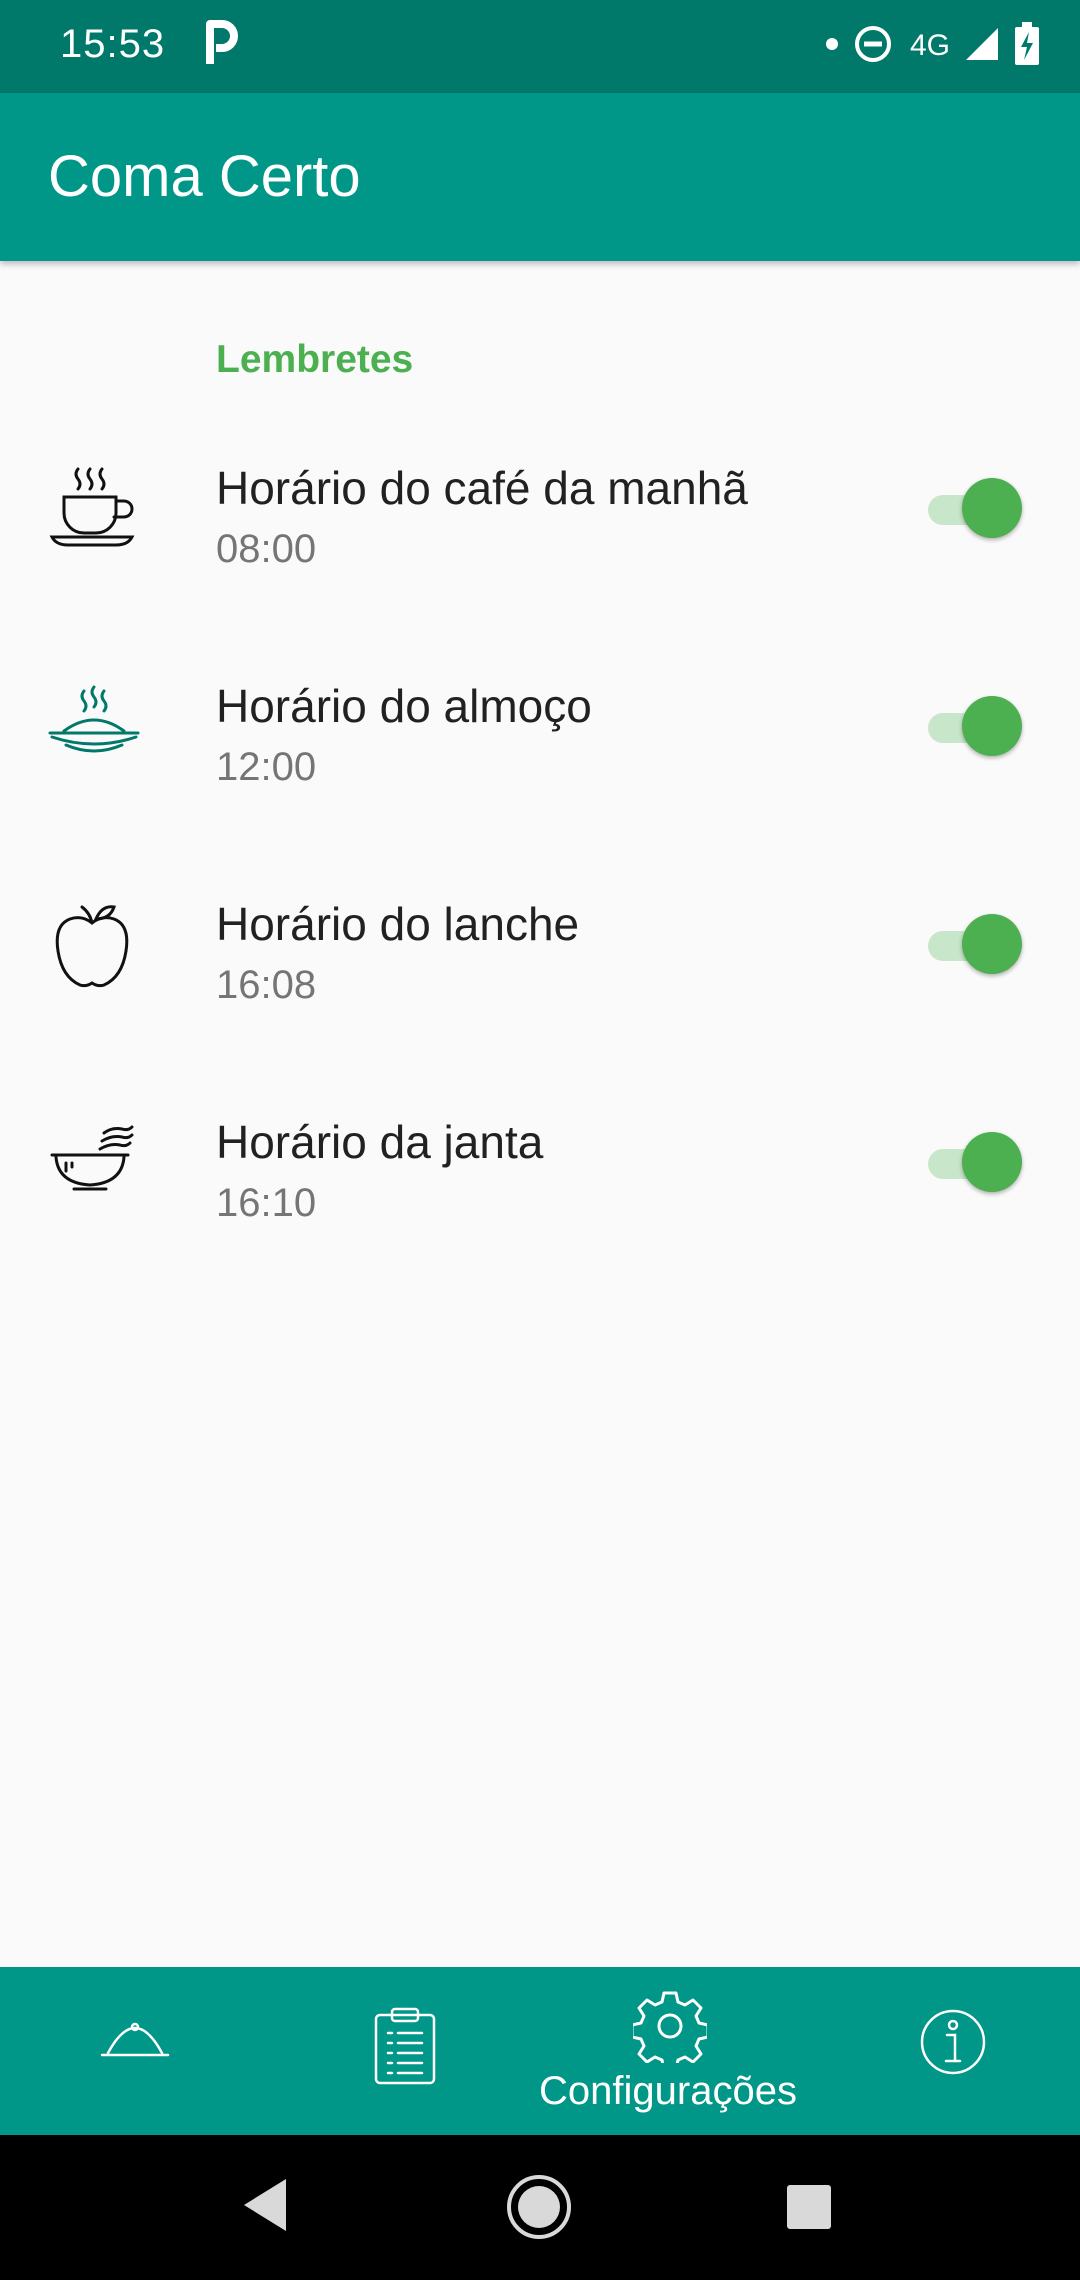 This screenshot has width=1080, height=2280. Describe the element at coordinates (94, 1161) in the screenshot. I see `bowl-icon` at that location.